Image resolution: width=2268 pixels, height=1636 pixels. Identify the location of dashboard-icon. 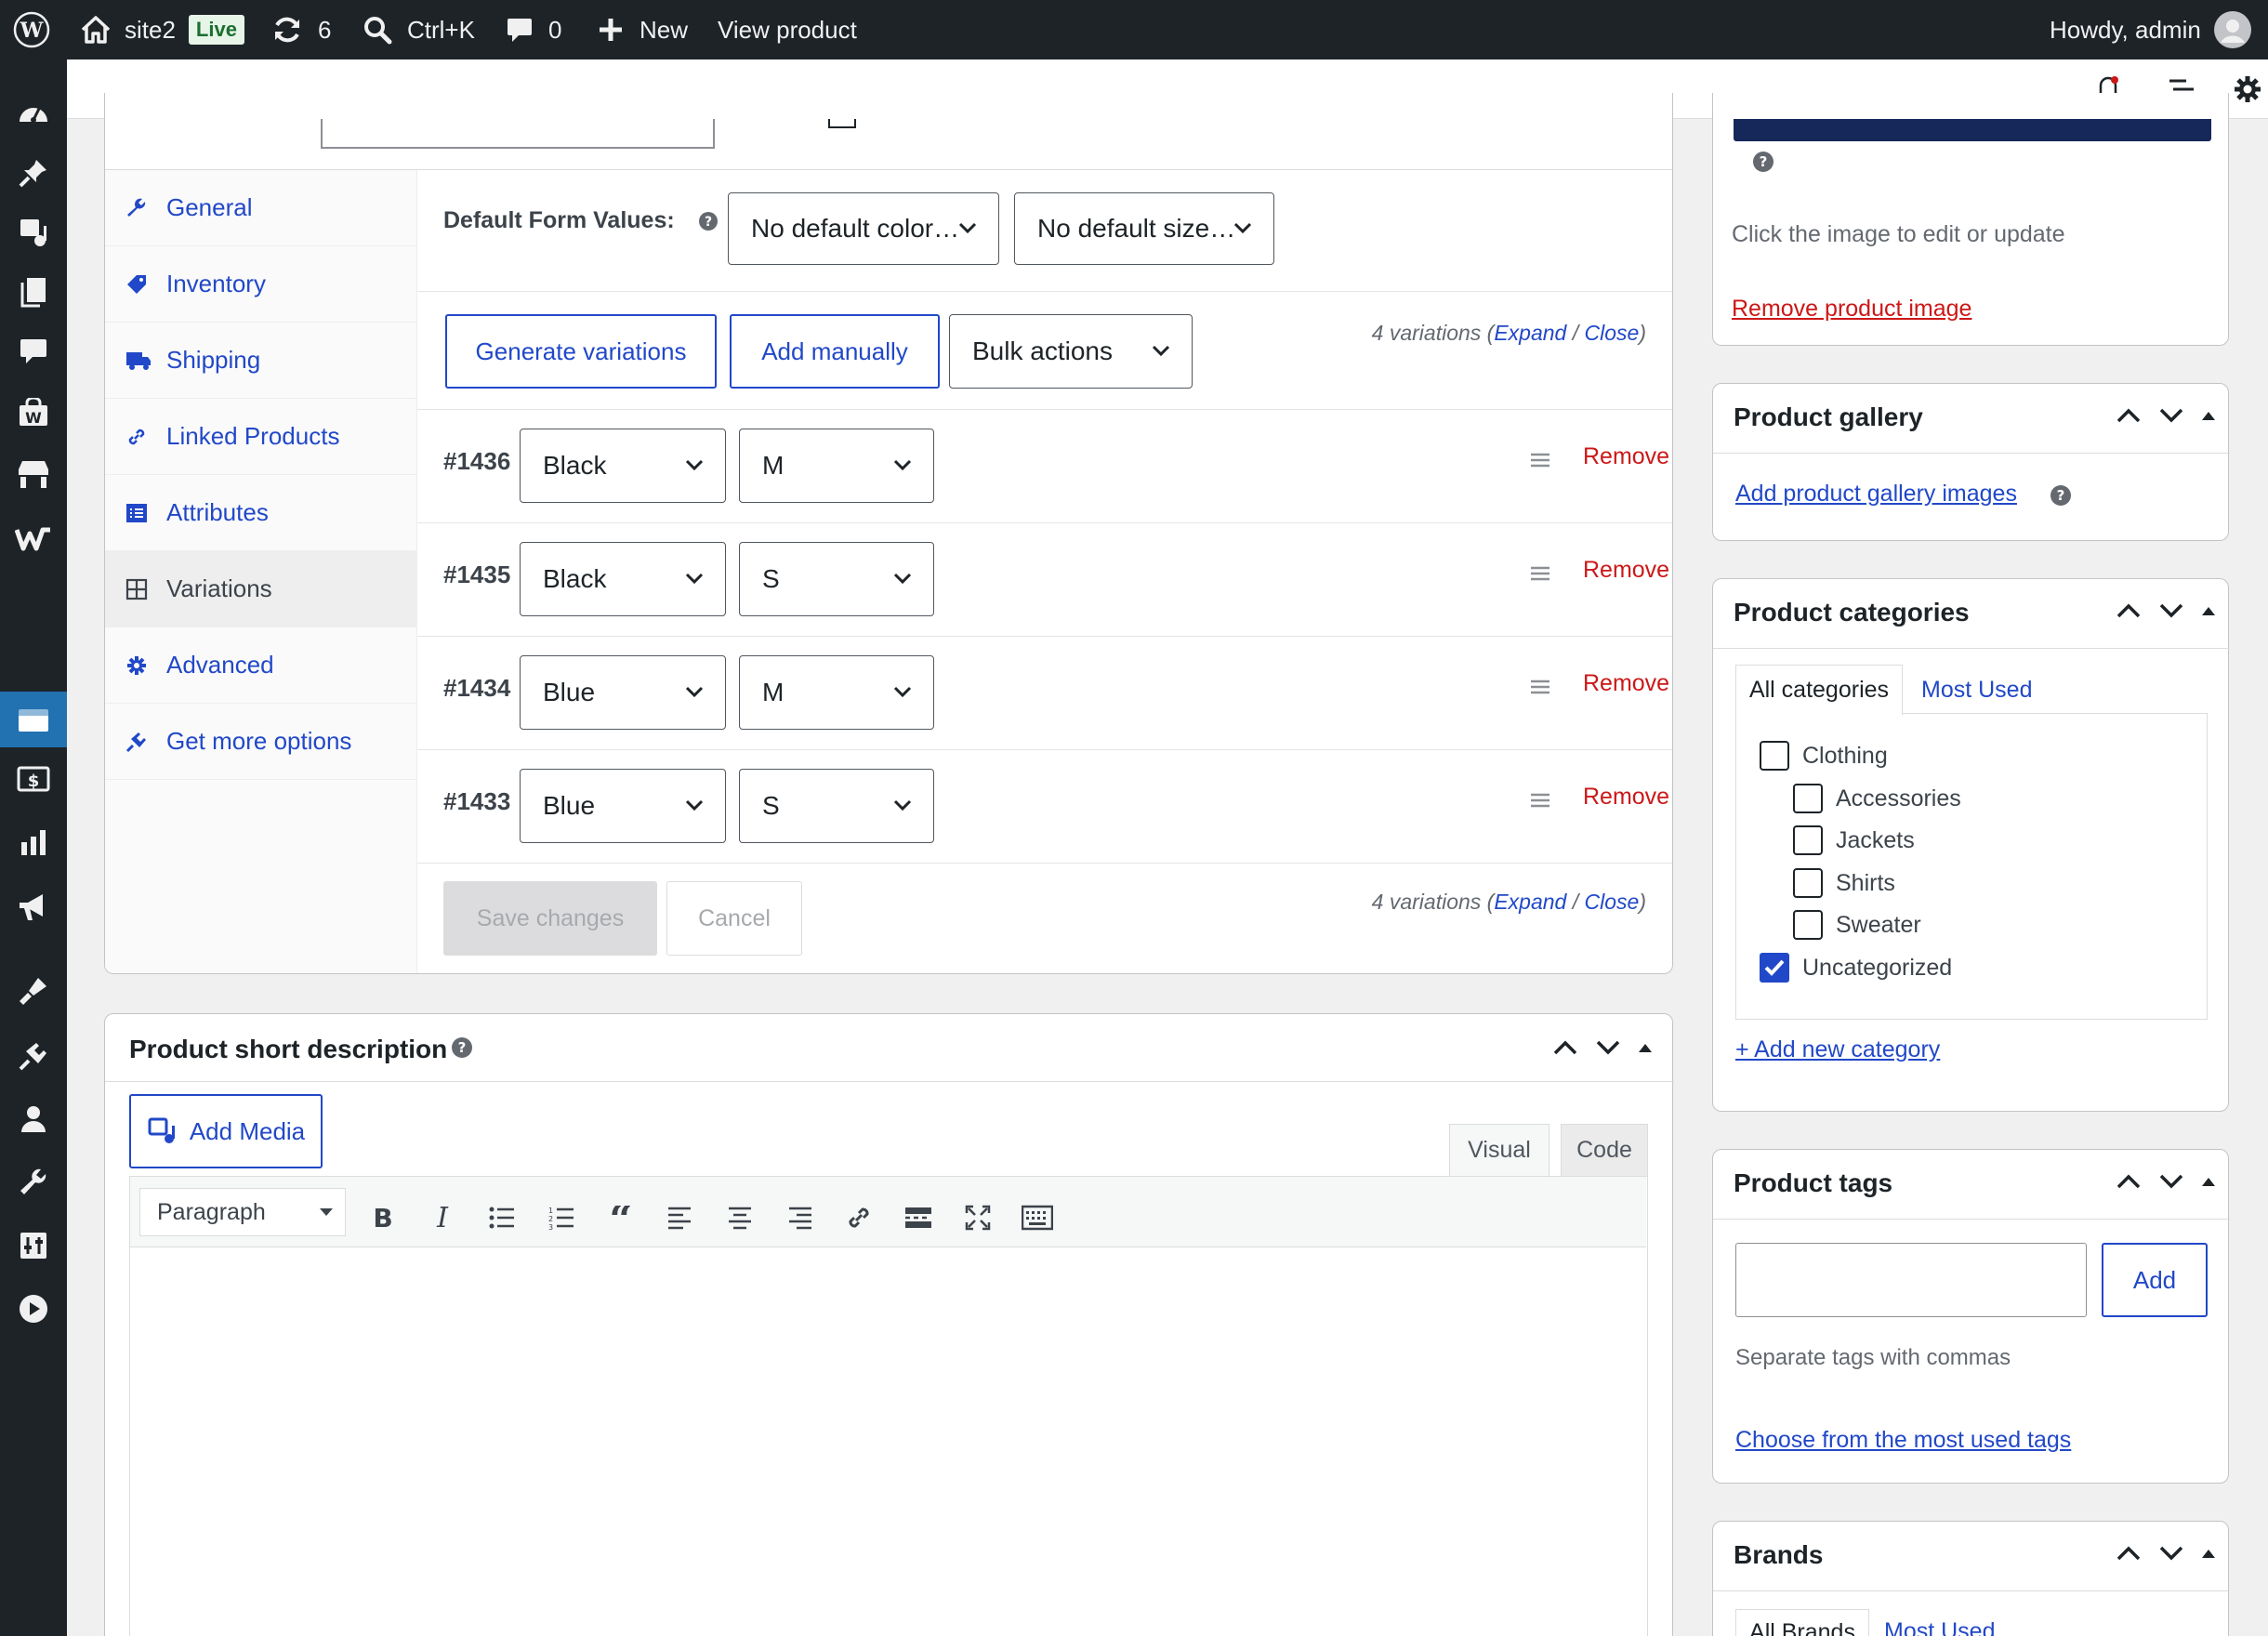
(33, 112).